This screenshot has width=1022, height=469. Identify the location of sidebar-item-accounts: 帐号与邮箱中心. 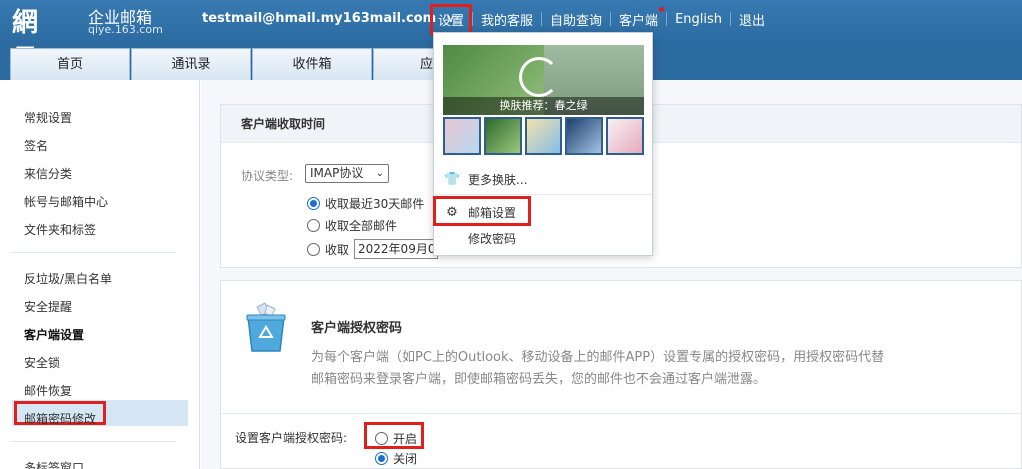
(66, 201).